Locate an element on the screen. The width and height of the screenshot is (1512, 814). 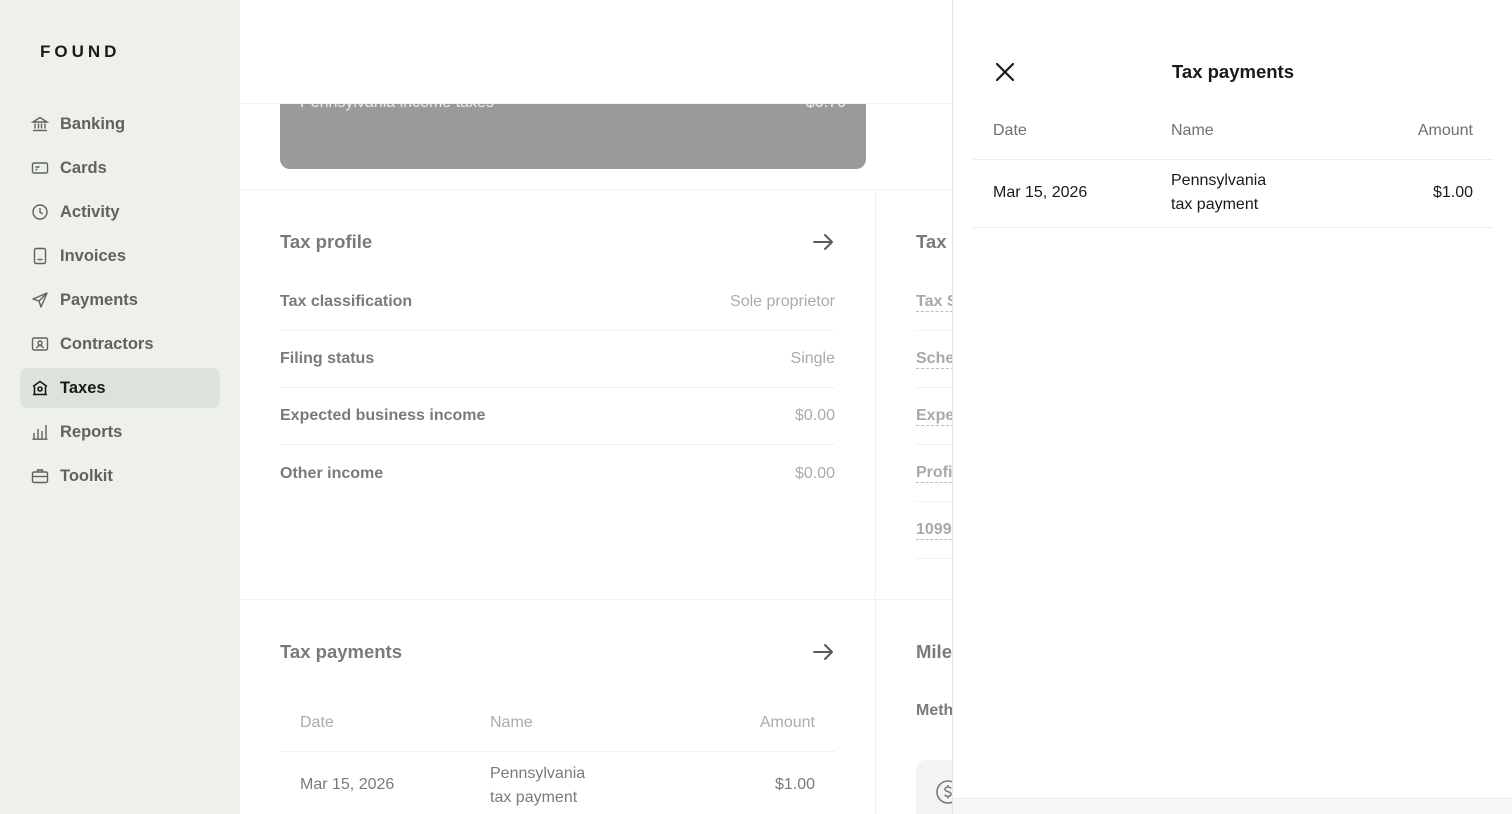
sidebar-nav: Banking Cards Activity Invoices Payments is located at coordinates (120, 302).